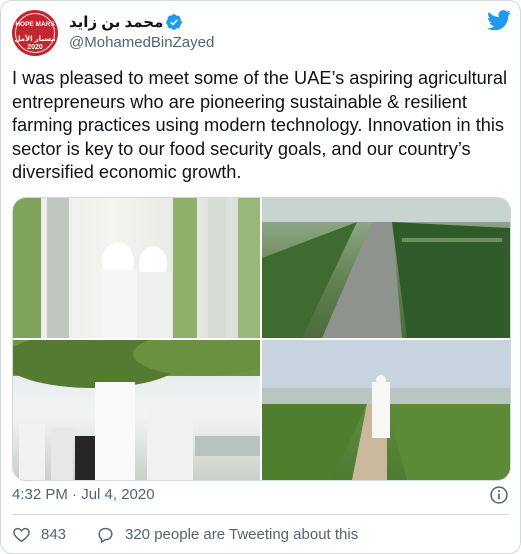 Image resolution: width=521 pixels, height=554 pixels. What do you see at coordinates (174, 22) in the screenshot?
I see `verified-badge-icon` at bounding box center [174, 22].